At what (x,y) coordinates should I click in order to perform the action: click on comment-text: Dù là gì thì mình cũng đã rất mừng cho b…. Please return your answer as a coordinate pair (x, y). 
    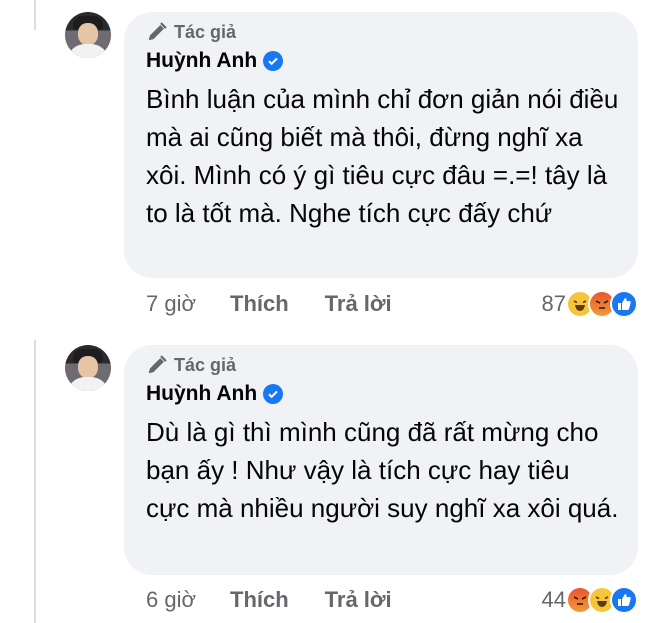
    Looking at the image, I should click on (382, 470).